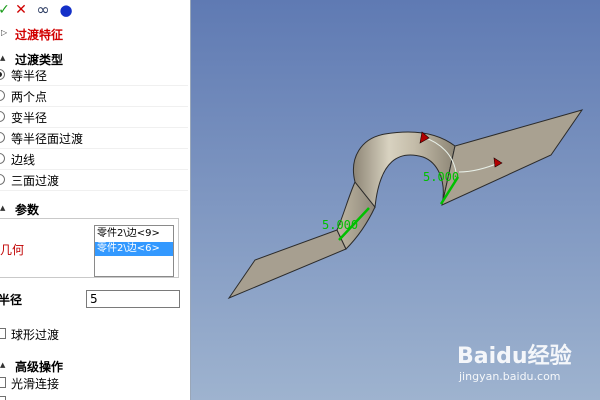 This screenshot has width=600, height=400. I want to click on baidu-watermark: Baidu经验 jingyan.baidu.com, so click(528, 368).